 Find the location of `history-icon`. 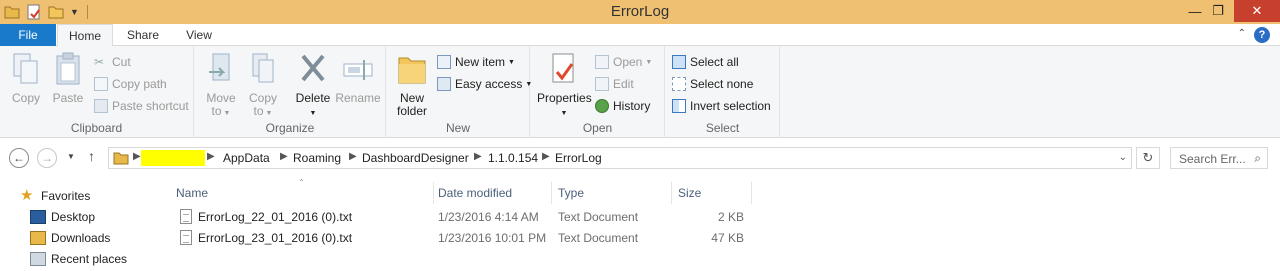

history-icon is located at coordinates (602, 106).